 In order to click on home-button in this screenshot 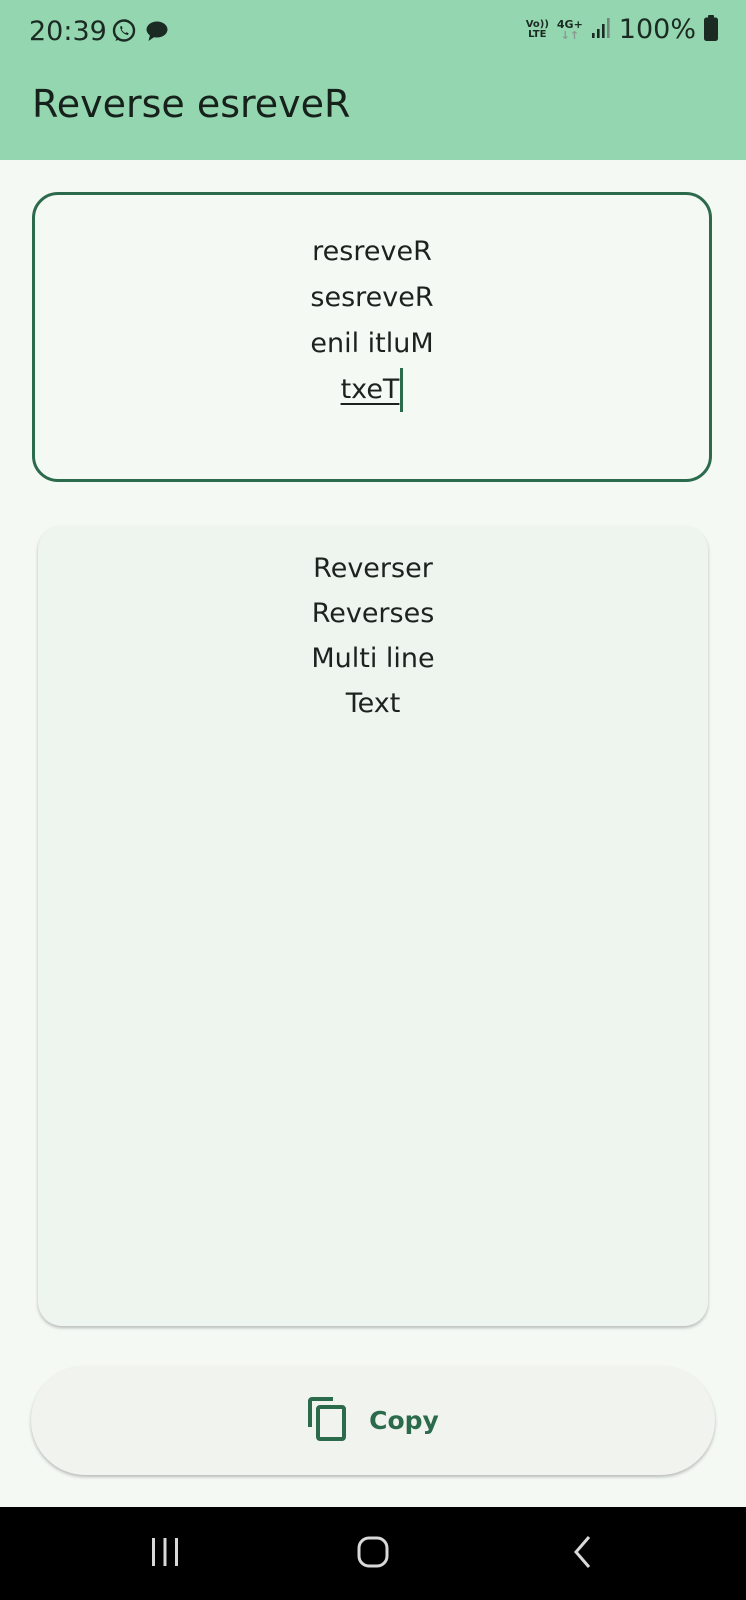, I will do `click(373, 1554)`.